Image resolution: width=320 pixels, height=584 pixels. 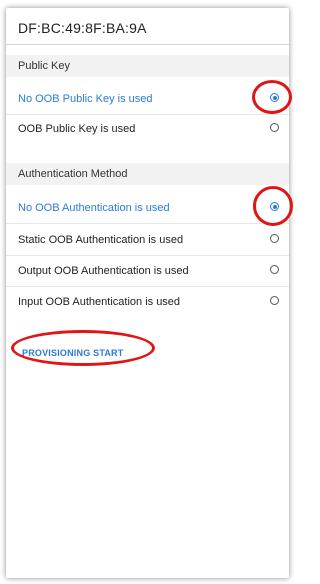 I want to click on auth-option-output-oob: Output OOB Authentication is used, so click(x=147, y=271).